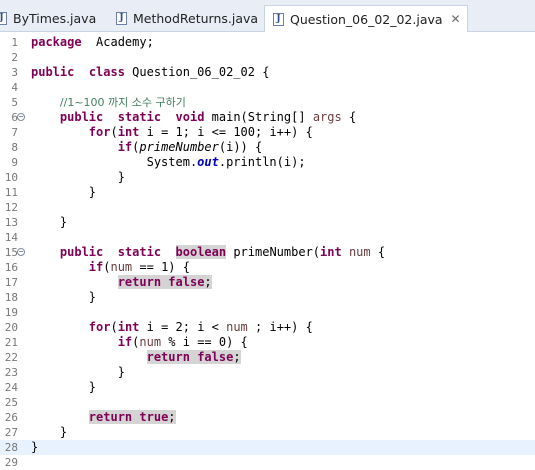 This screenshot has height=470, width=535. Describe the element at coordinates (11, 387) in the screenshot. I see `line-number: 24` at that location.